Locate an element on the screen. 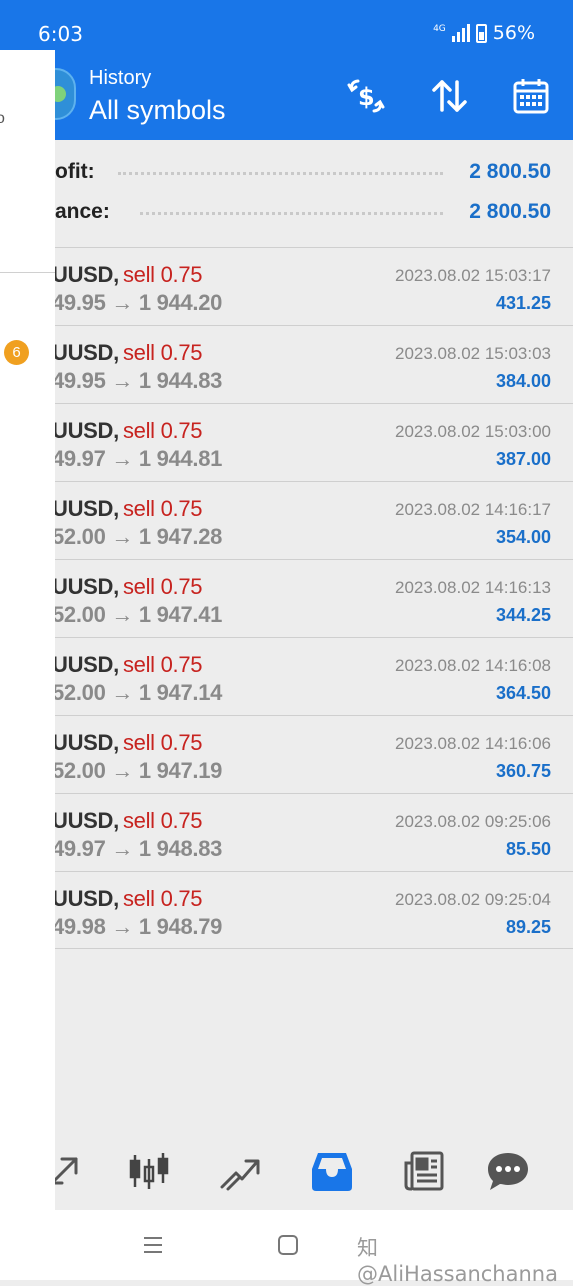  page-title: History is located at coordinates (120, 78).